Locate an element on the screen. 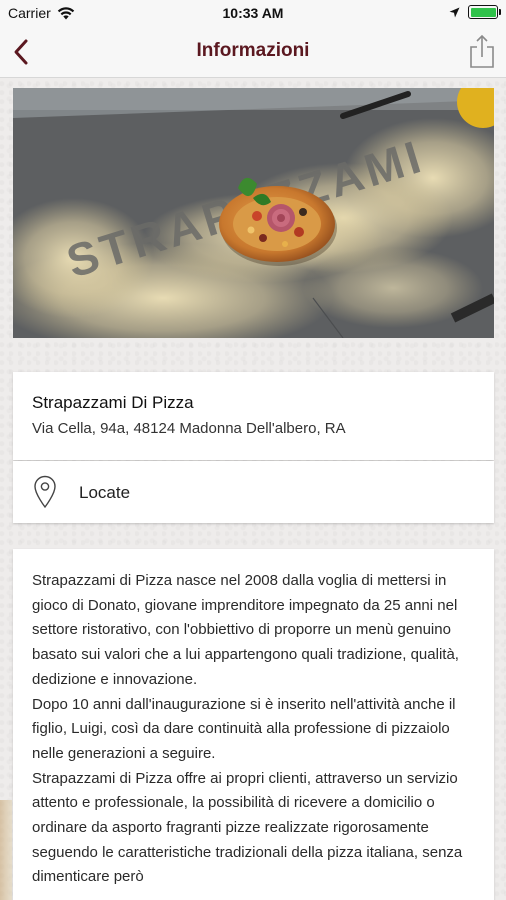  status-right is located at coordinates (475, 12).